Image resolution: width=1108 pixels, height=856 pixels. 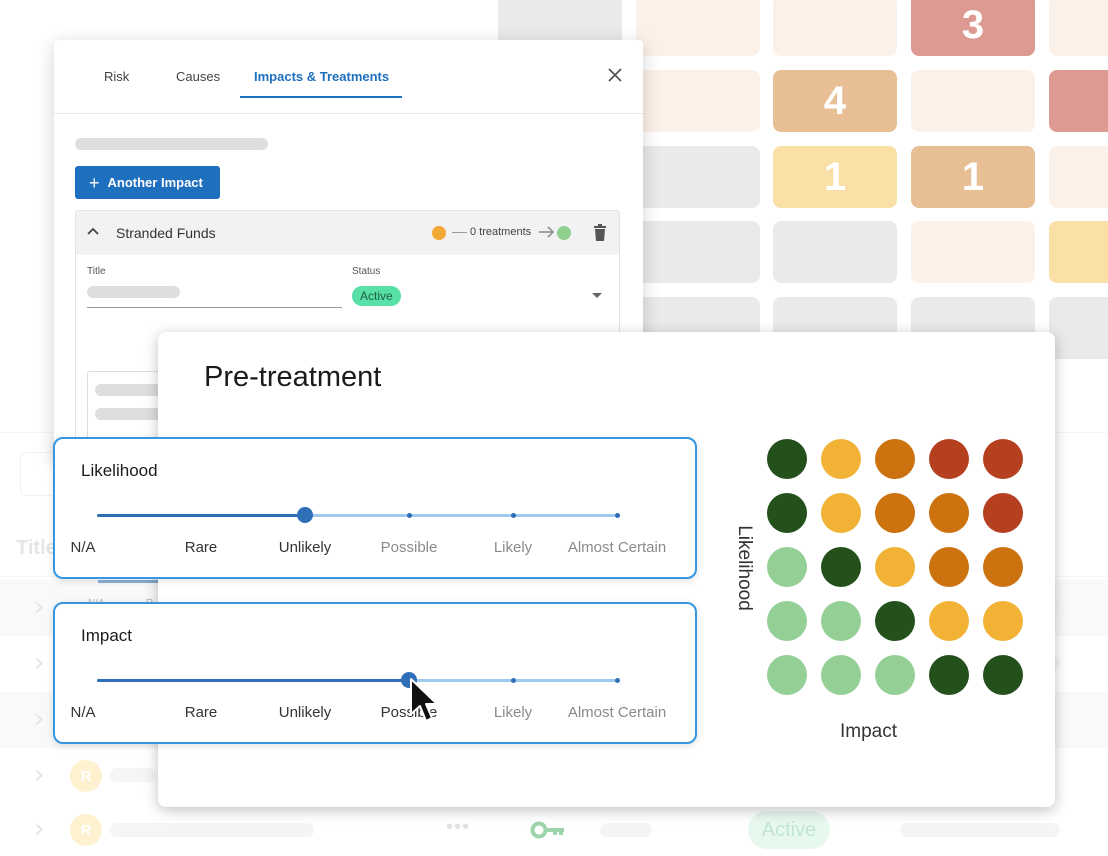 What do you see at coordinates (597, 295) in the screenshot?
I see `chevron-down-icon` at bounding box center [597, 295].